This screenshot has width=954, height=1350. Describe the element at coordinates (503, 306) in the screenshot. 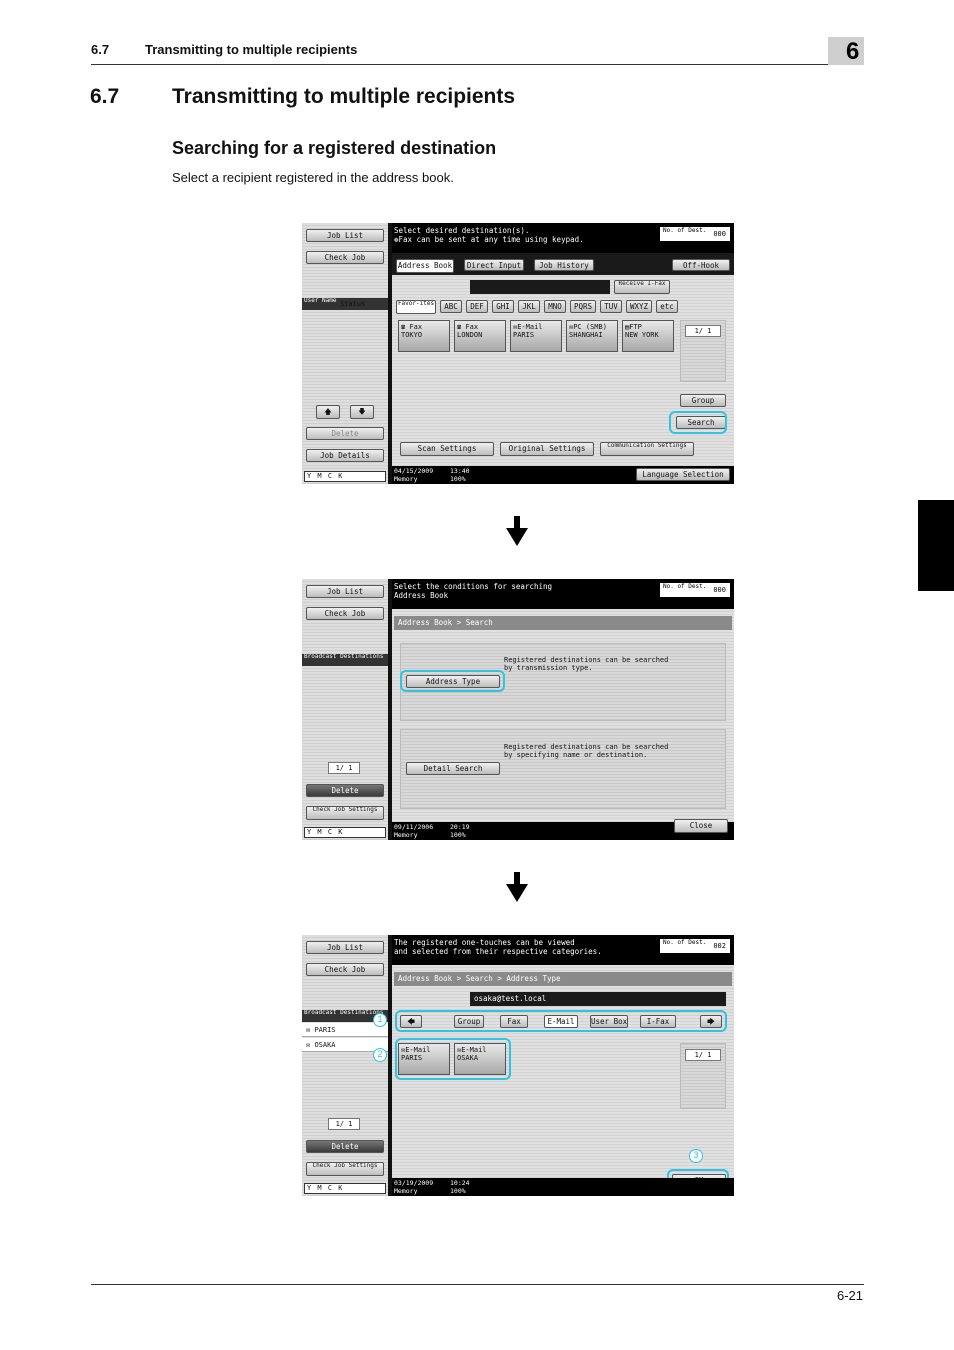

I see `index-tab-ghi: GHI` at that location.